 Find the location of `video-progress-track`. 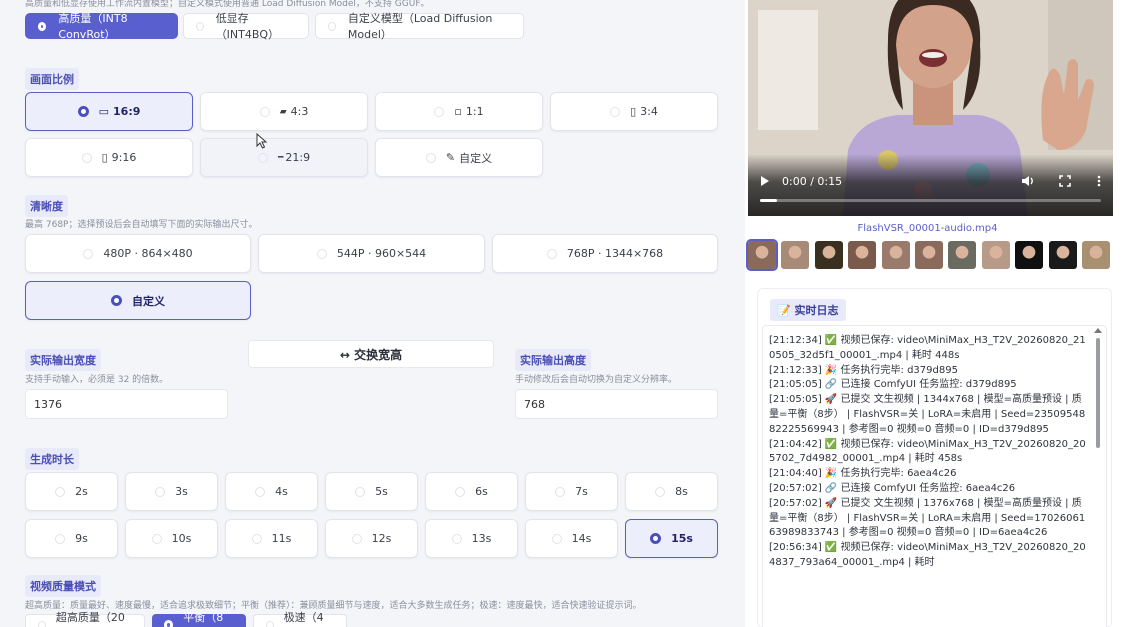

video-progress-track is located at coordinates (930, 200).